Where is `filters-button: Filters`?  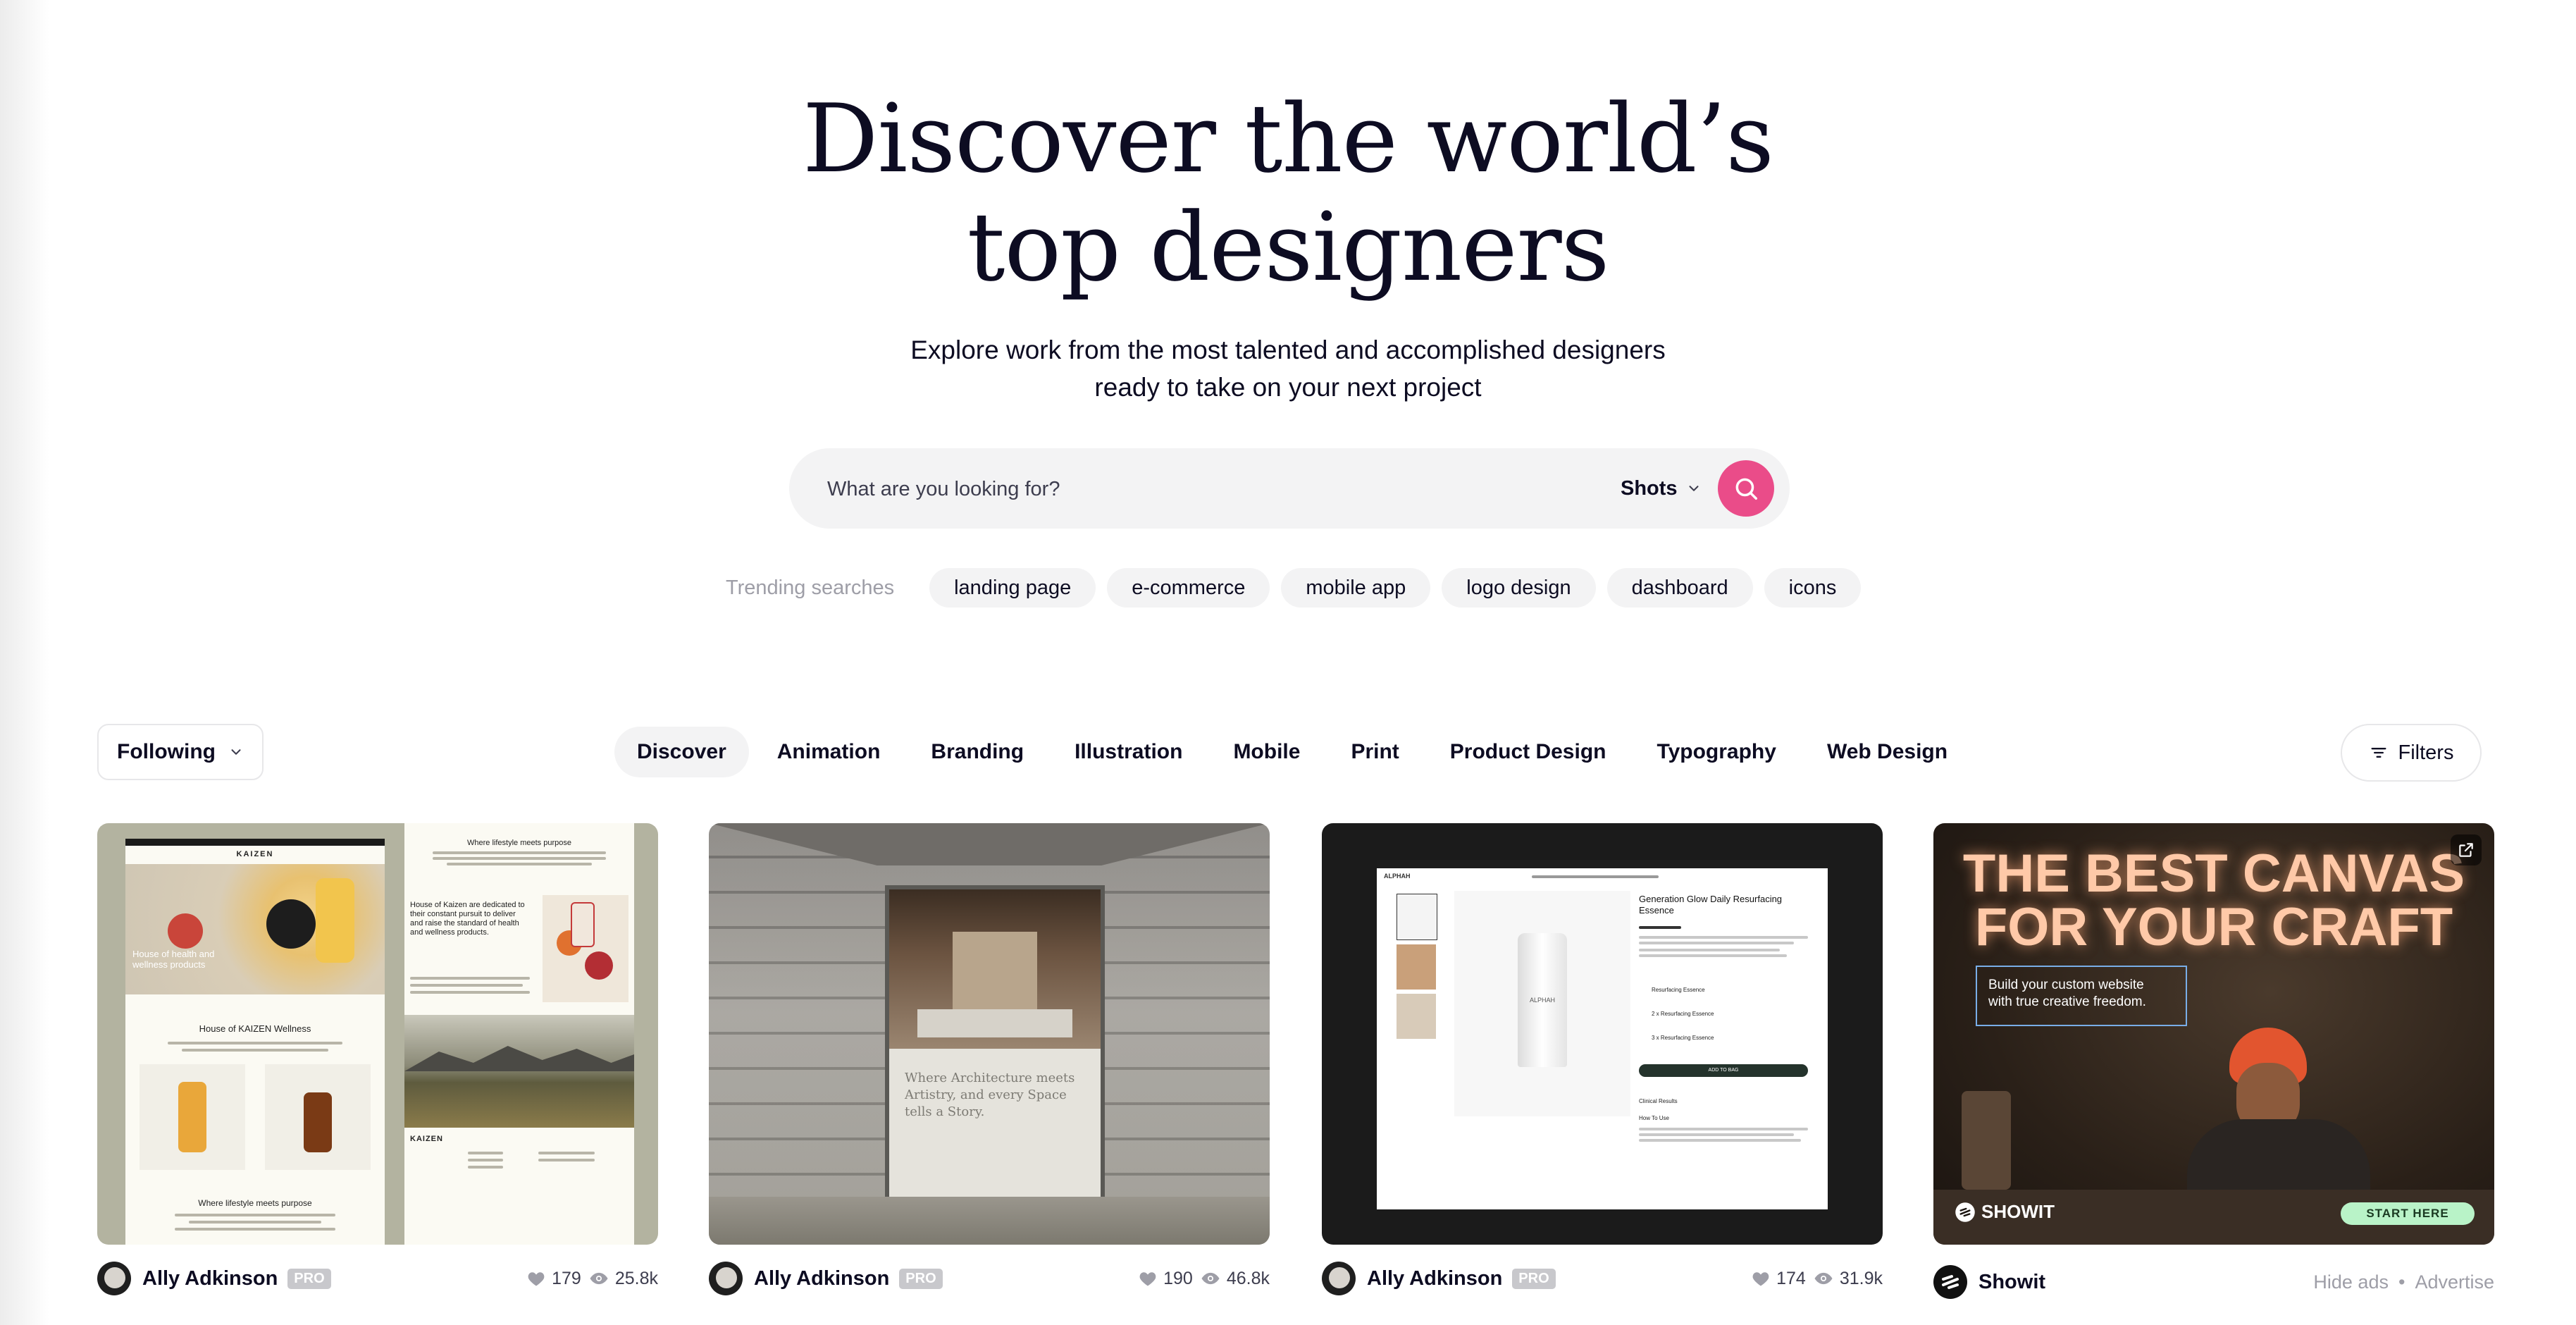 filters-button: Filters is located at coordinates (2411, 753).